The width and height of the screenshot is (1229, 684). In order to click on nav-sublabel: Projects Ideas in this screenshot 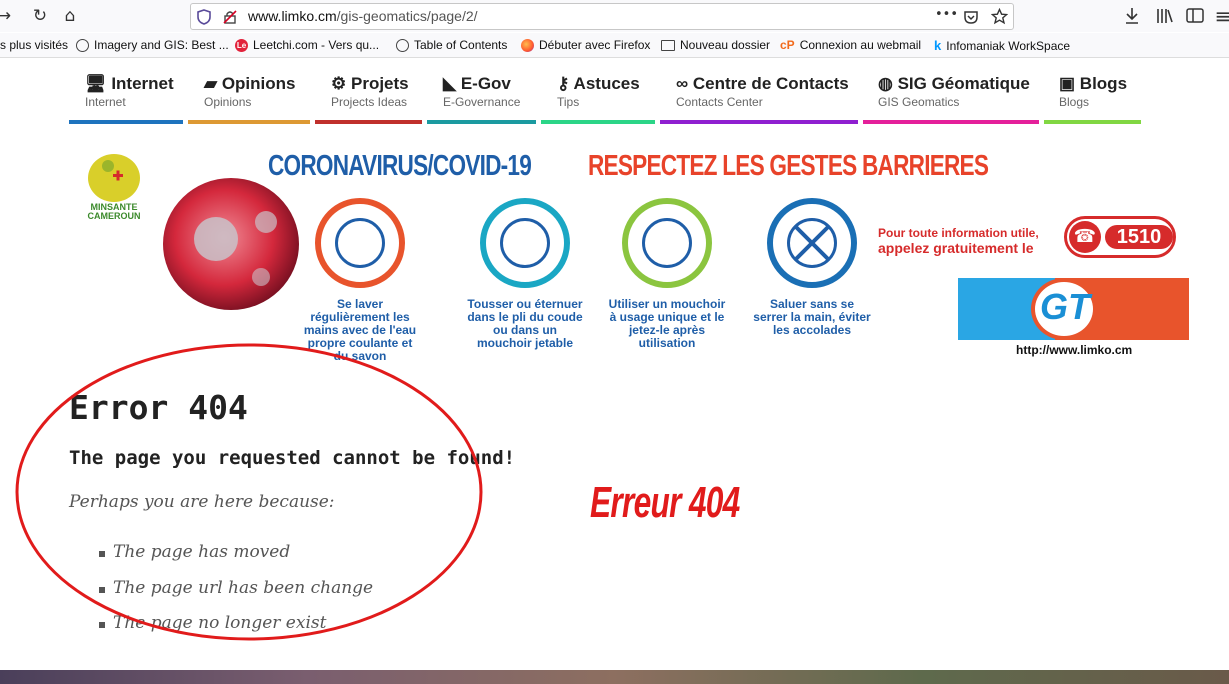, I will do `click(369, 102)`.